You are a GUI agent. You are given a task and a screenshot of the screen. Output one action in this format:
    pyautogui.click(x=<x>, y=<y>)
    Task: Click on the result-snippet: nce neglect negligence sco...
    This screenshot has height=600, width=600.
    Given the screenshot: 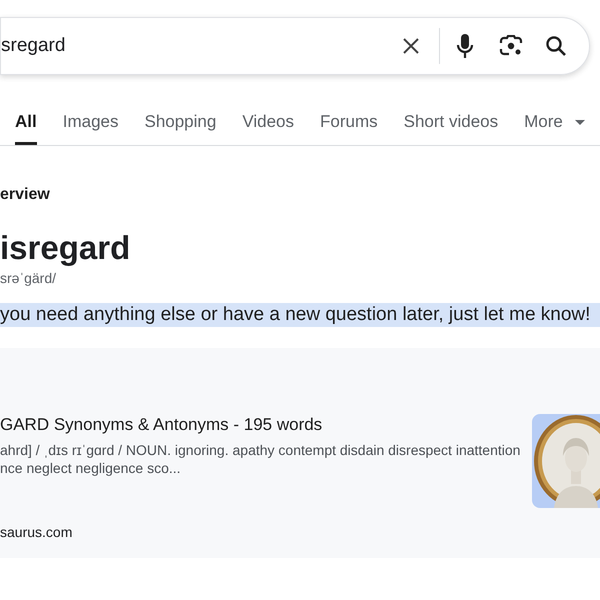 What is the action you would take?
    pyautogui.click(x=90, y=468)
    